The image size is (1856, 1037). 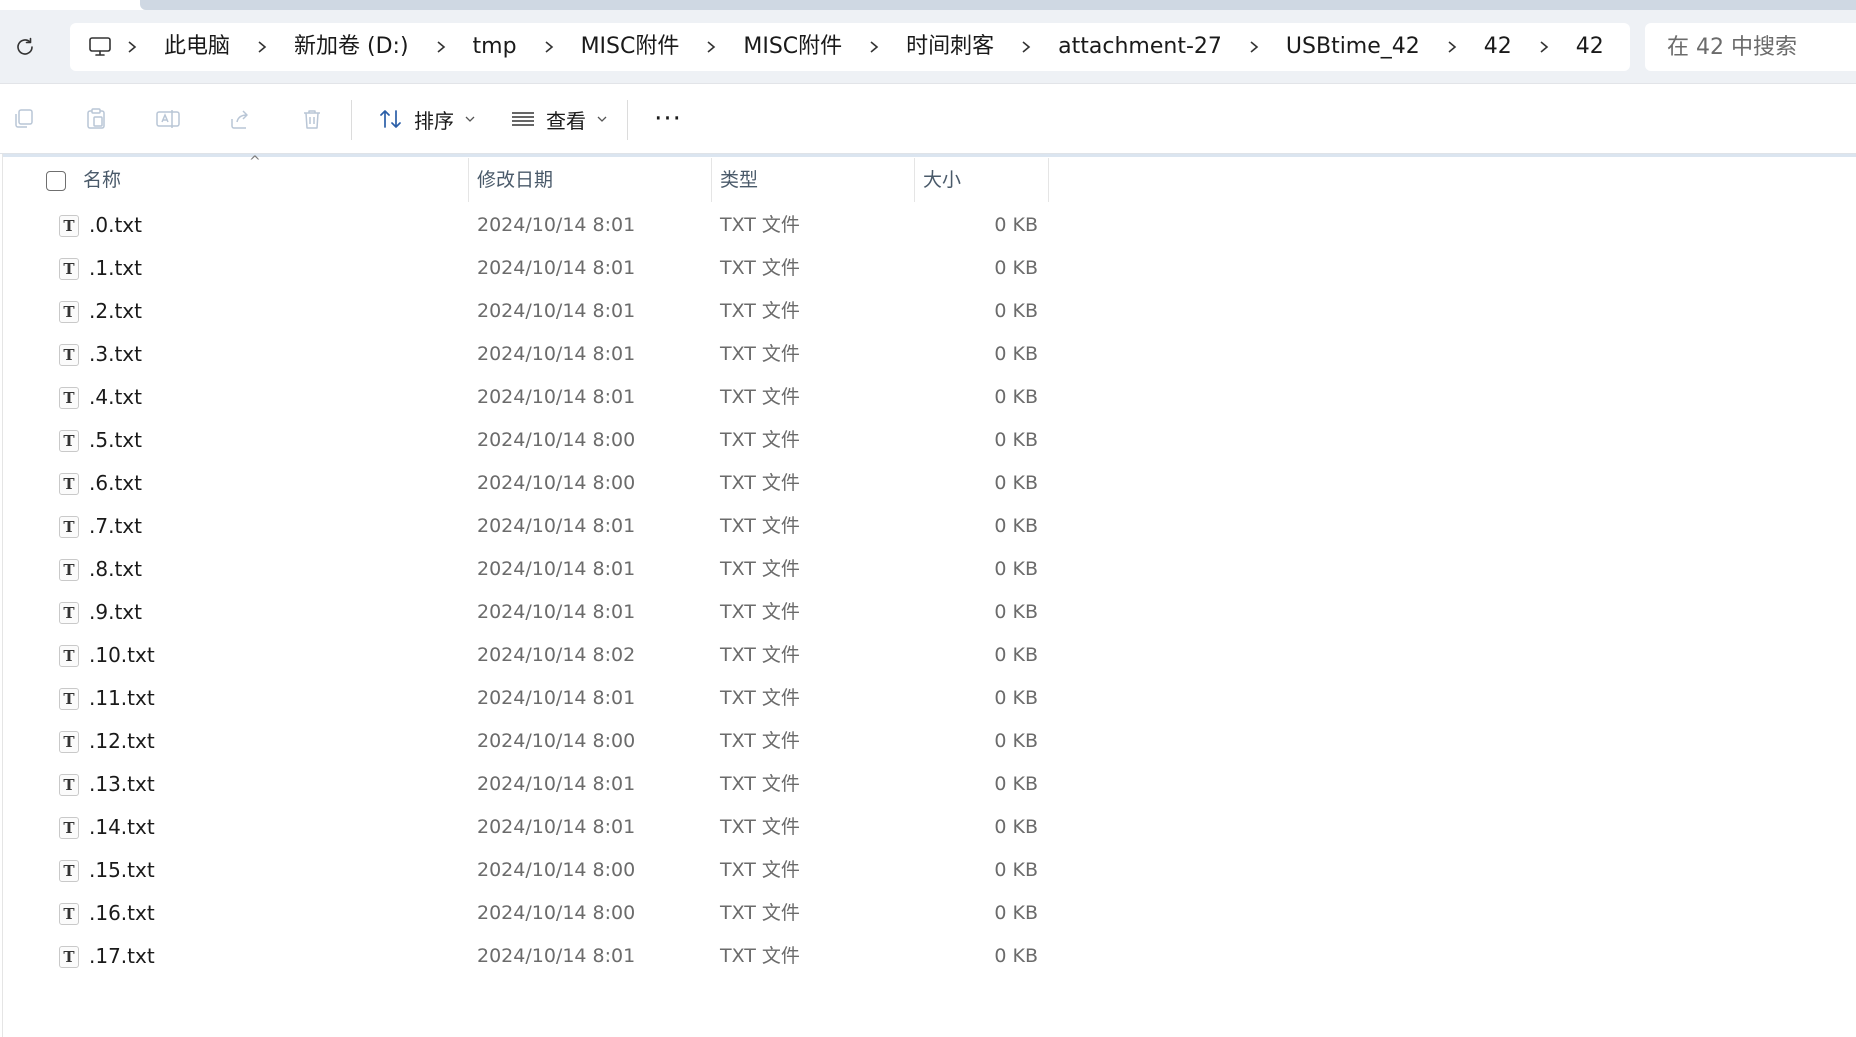 What do you see at coordinates (668, 119) in the screenshot?
I see `more-options-button: ···` at bounding box center [668, 119].